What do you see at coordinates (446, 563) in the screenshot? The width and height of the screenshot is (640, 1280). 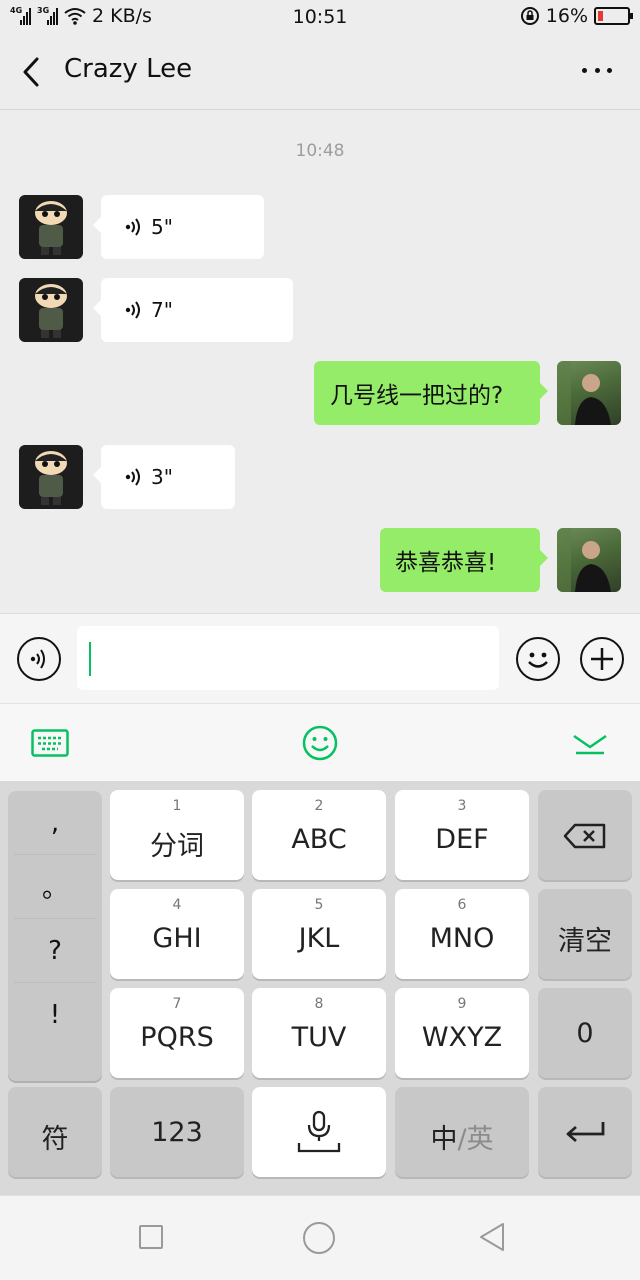 I see `message-text: 恭喜恭喜!` at bounding box center [446, 563].